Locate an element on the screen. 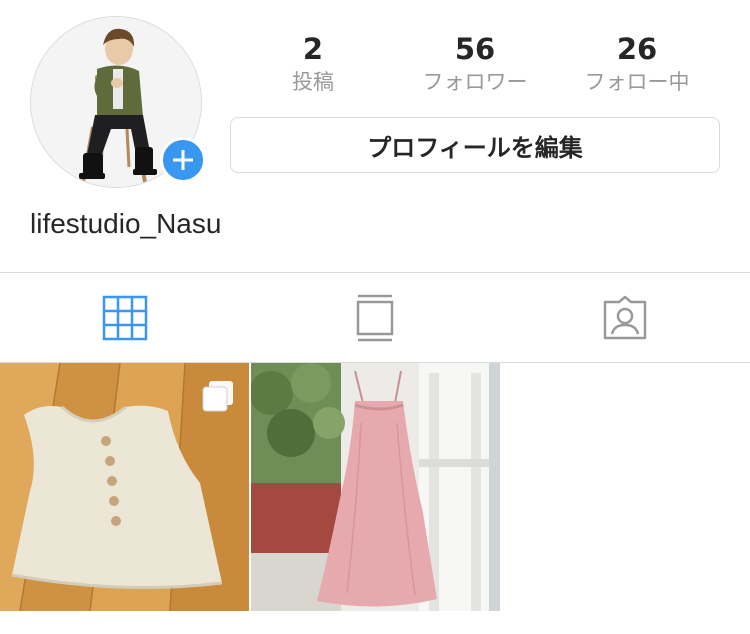 The height and width of the screenshot is (634, 750). posts-count: 2 投稿 is located at coordinates (313, 63).